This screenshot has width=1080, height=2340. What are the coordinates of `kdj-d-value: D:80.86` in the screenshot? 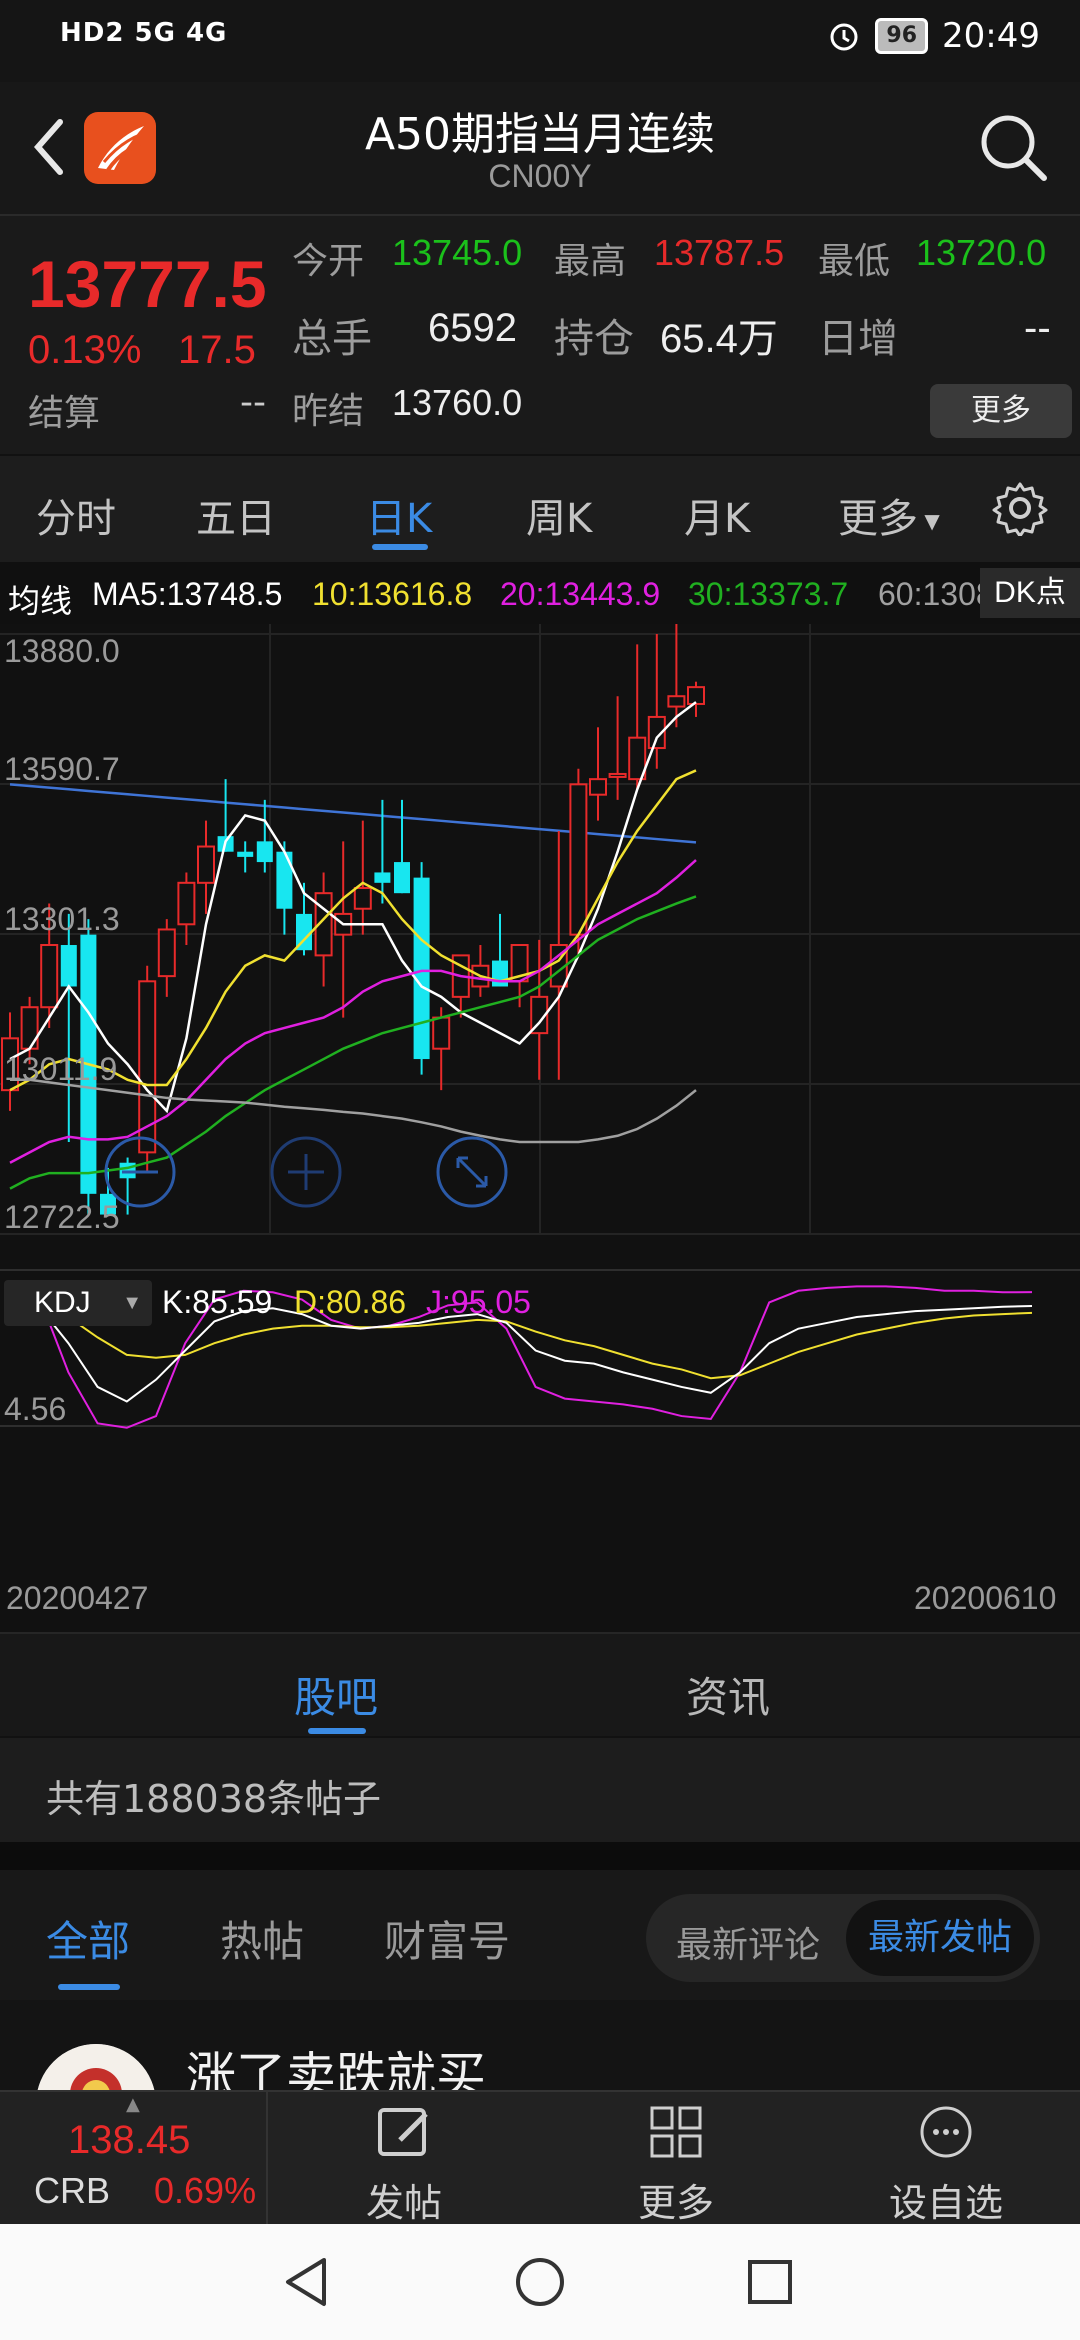 It's located at (350, 1302).